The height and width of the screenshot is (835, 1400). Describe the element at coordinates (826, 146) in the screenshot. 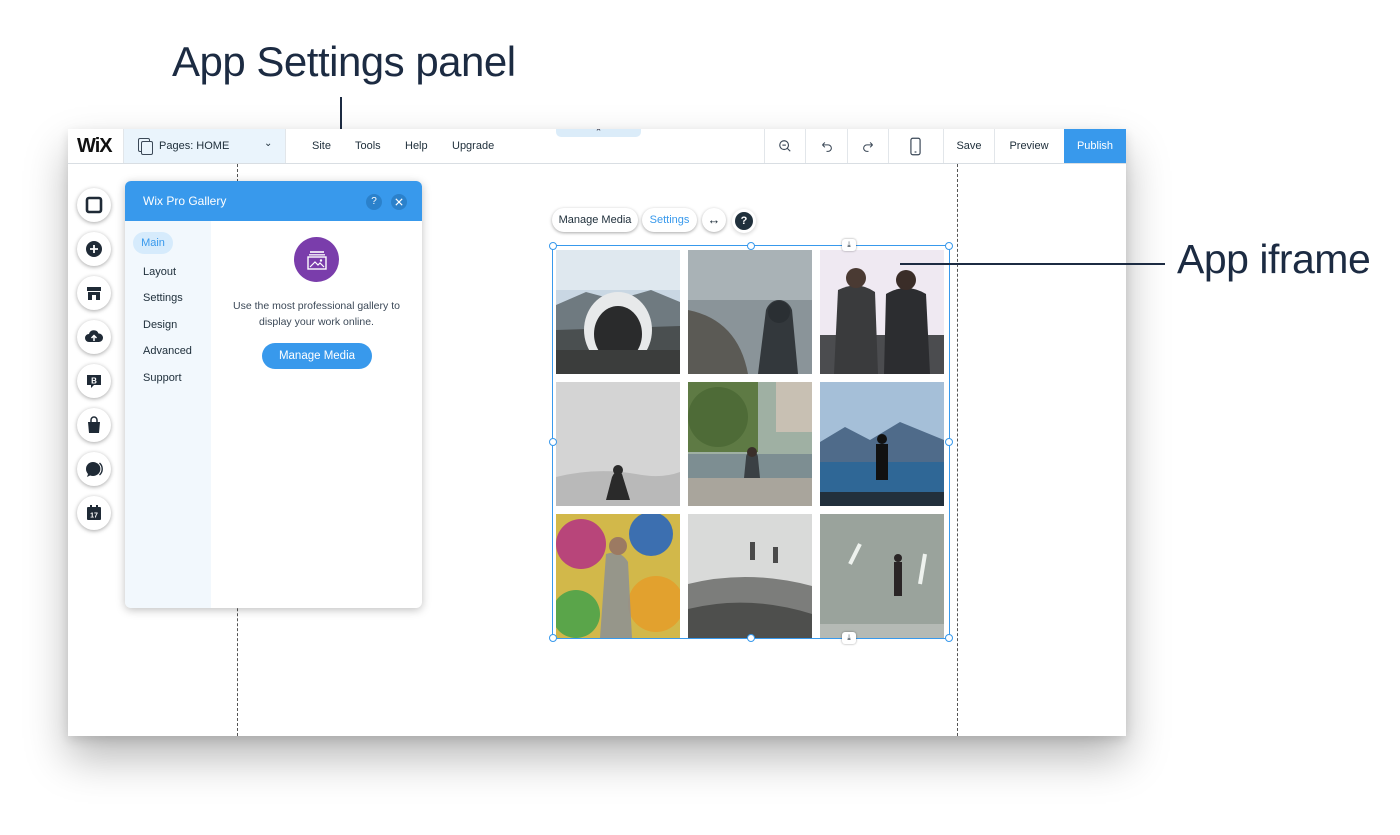

I see `undo-icon` at that location.